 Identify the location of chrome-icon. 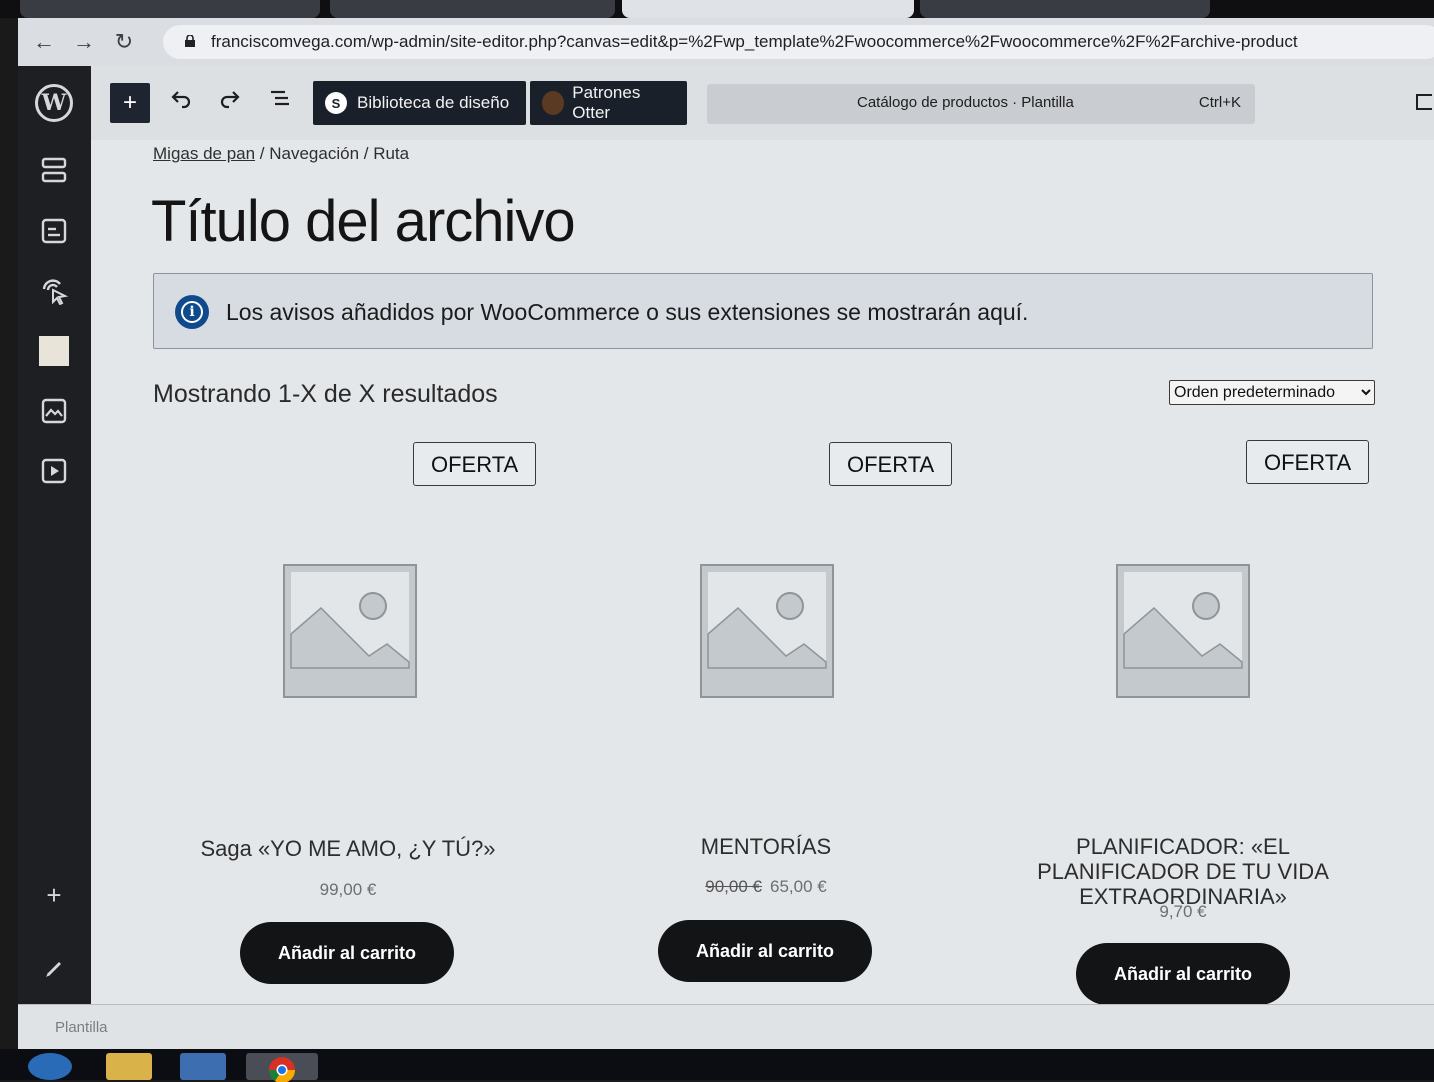
(282, 1067).